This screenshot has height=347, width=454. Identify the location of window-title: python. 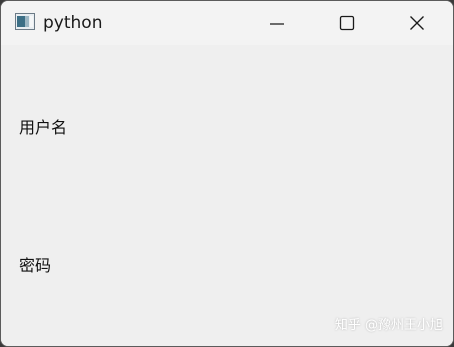
(73, 23).